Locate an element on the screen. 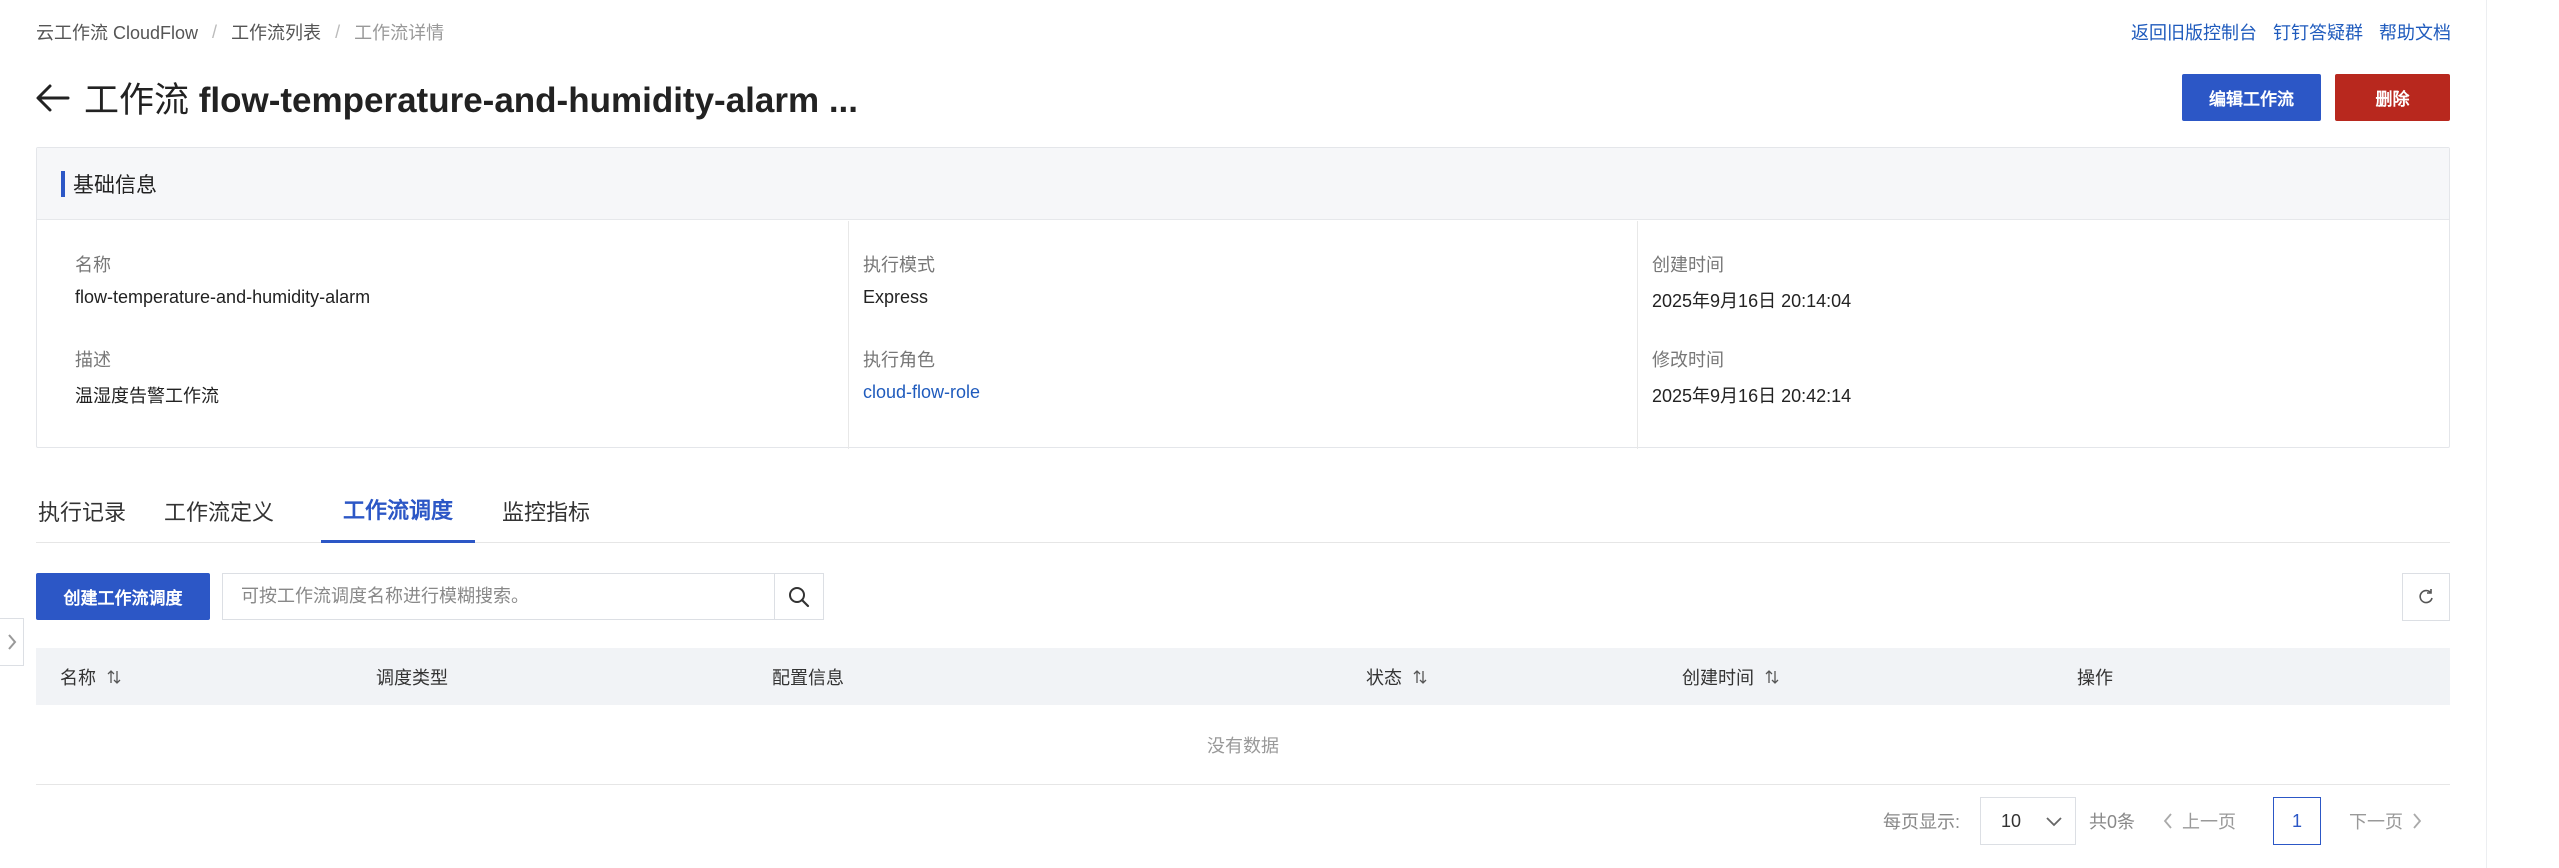  refresh-button is located at coordinates (2426, 597).